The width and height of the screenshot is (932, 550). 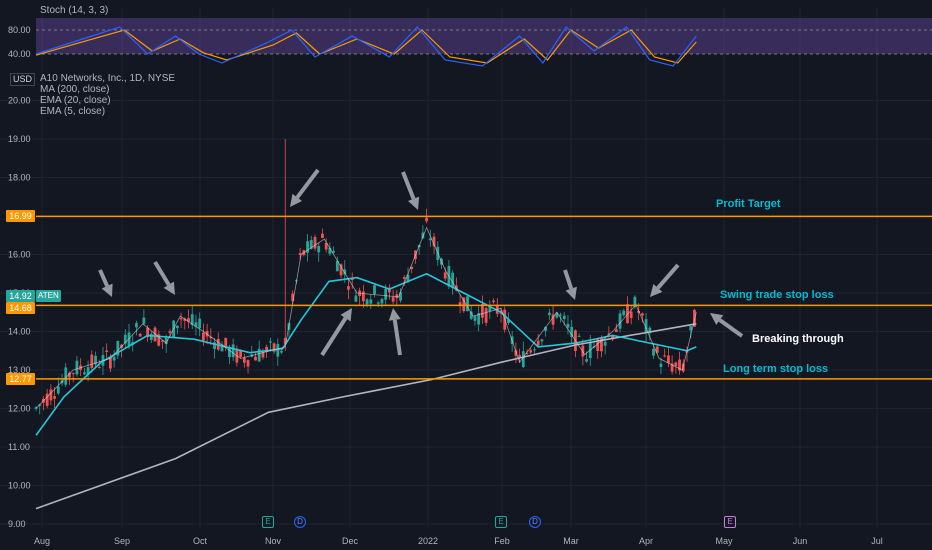 What do you see at coordinates (877, 541) in the screenshot?
I see `time-axis-label: Jul` at bounding box center [877, 541].